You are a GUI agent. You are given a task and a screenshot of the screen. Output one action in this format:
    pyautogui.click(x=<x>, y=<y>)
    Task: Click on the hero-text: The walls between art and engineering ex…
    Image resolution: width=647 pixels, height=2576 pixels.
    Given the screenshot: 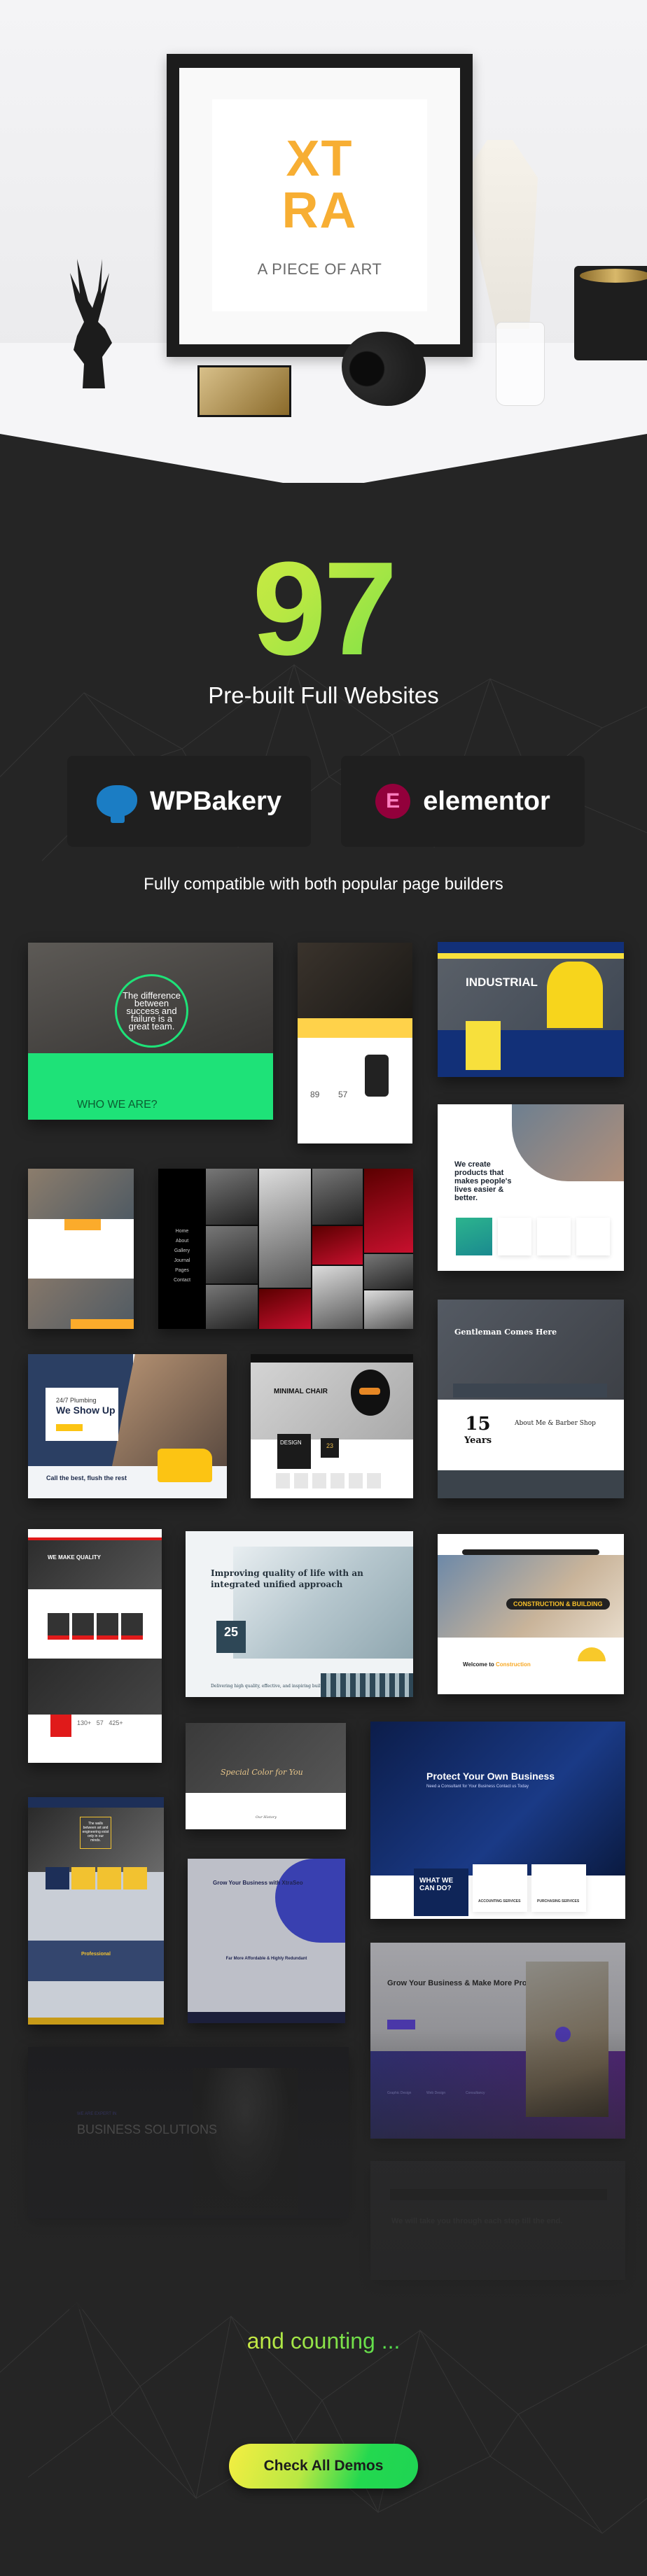 What is the action you would take?
    pyautogui.click(x=95, y=1833)
    